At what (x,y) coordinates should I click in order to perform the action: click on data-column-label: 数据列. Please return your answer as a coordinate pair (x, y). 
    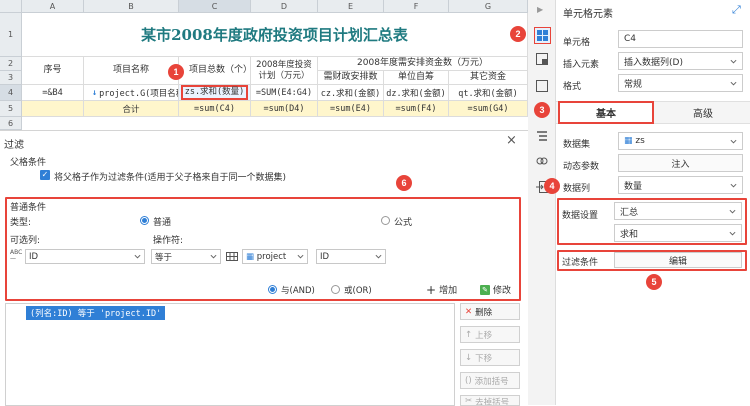
    Looking at the image, I should click on (577, 189).